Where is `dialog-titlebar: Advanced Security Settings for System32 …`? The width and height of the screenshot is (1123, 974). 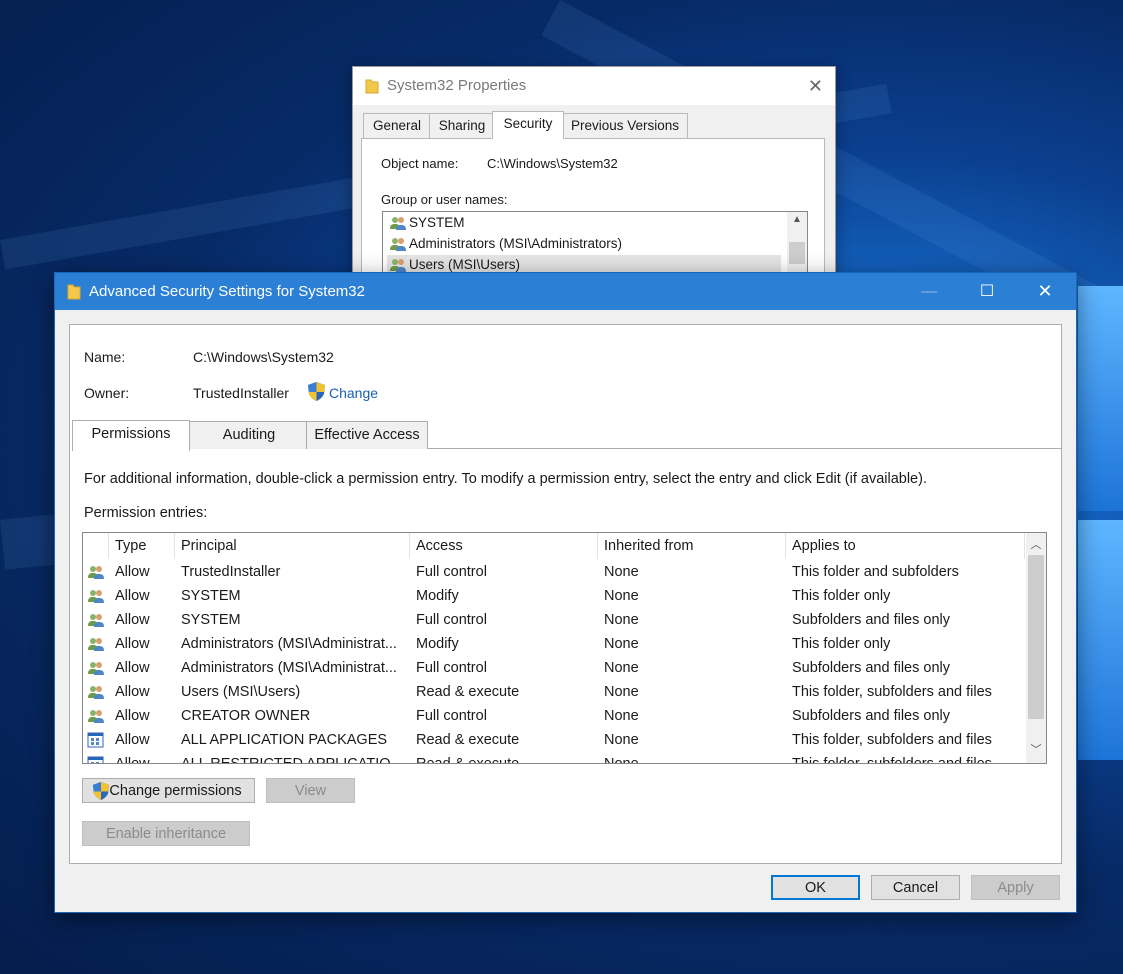 dialog-titlebar: Advanced Security Settings for System32 … is located at coordinates (565, 291).